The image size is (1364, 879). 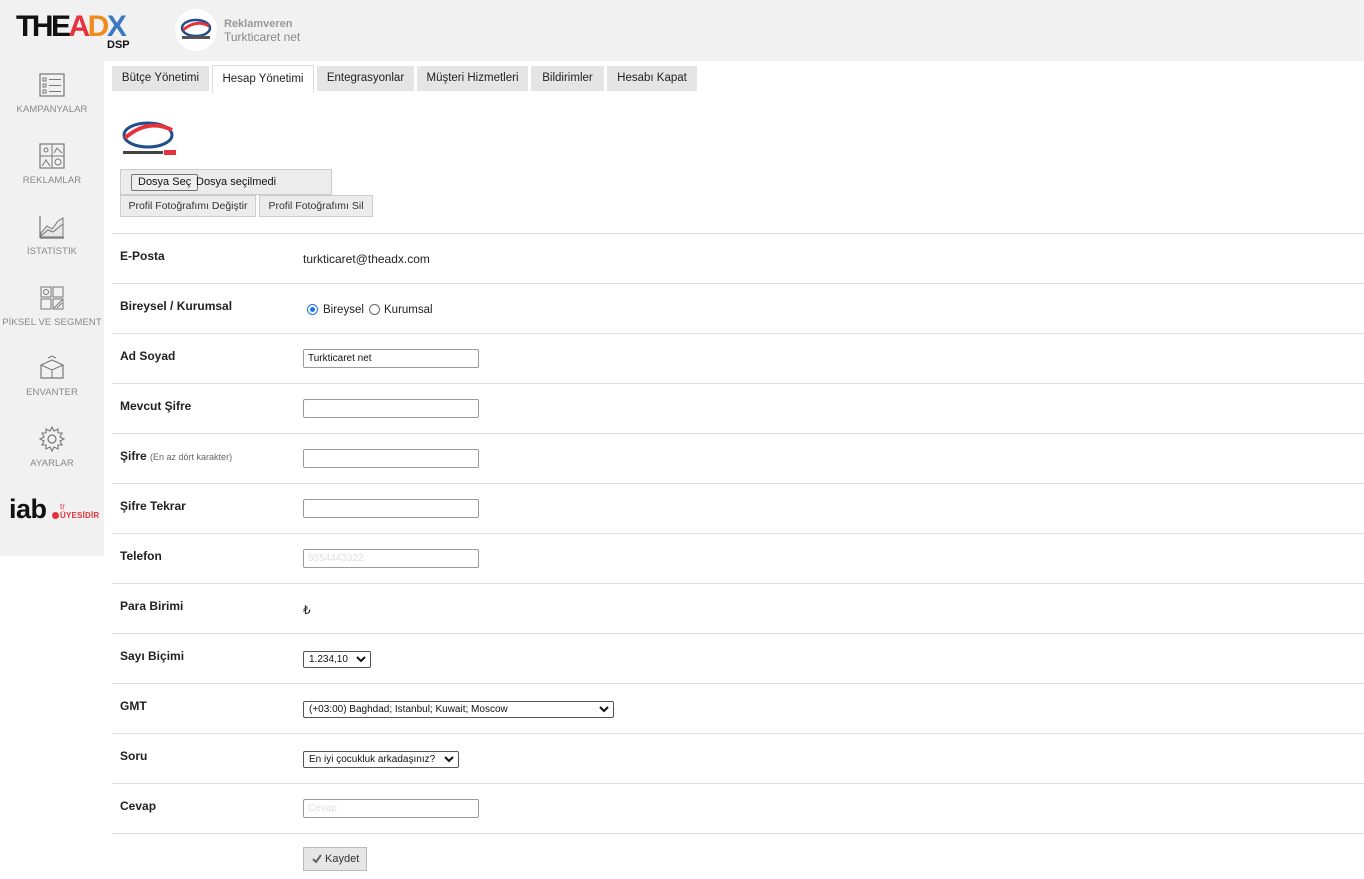 I want to click on question-label: Soru, so click(x=134, y=756).